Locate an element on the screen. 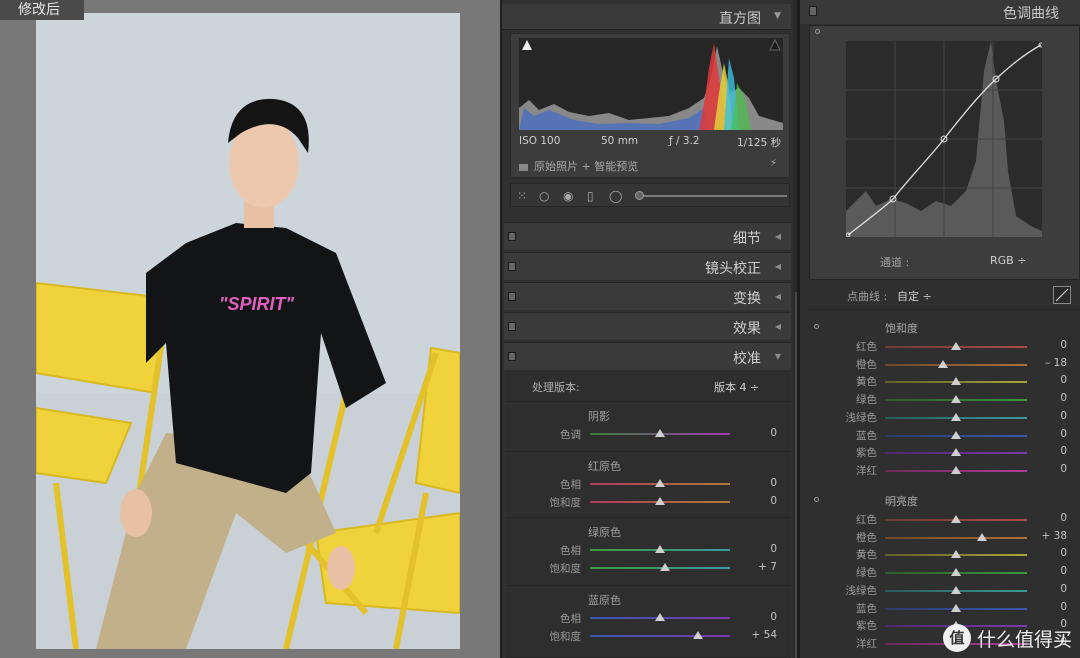 The image size is (1080, 658). hsl-slider-label: 紫色 is located at coordinates (866, 453).